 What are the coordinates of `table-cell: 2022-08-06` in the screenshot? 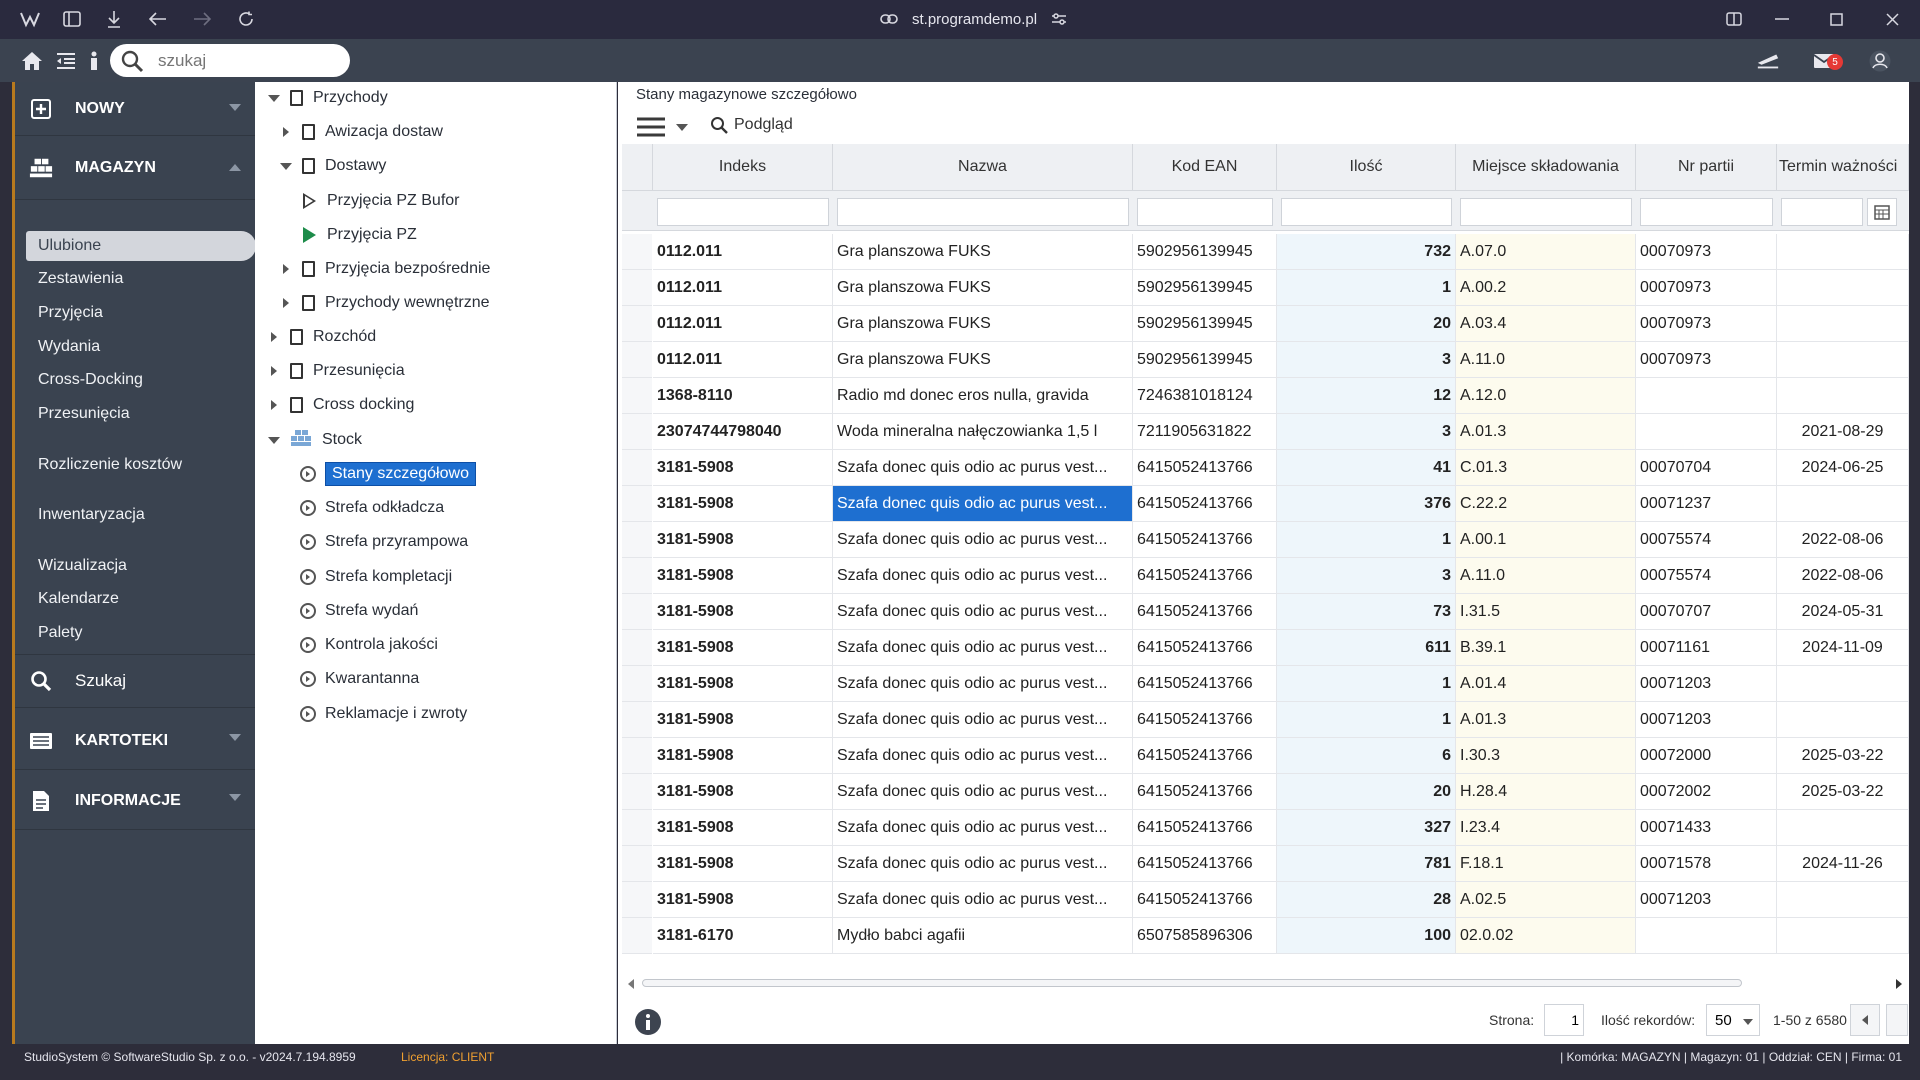 It's located at (1843, 576).